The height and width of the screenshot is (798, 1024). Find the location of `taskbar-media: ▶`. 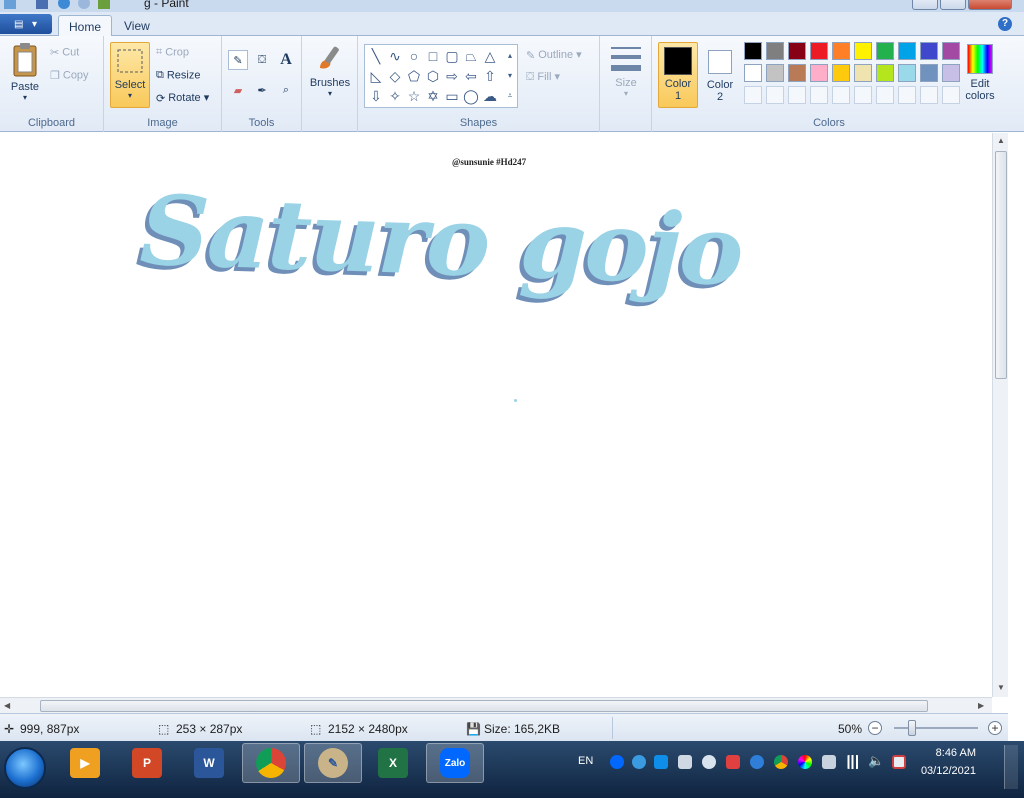

taskbar-media: ▶ is located at coordinates (85, 763).